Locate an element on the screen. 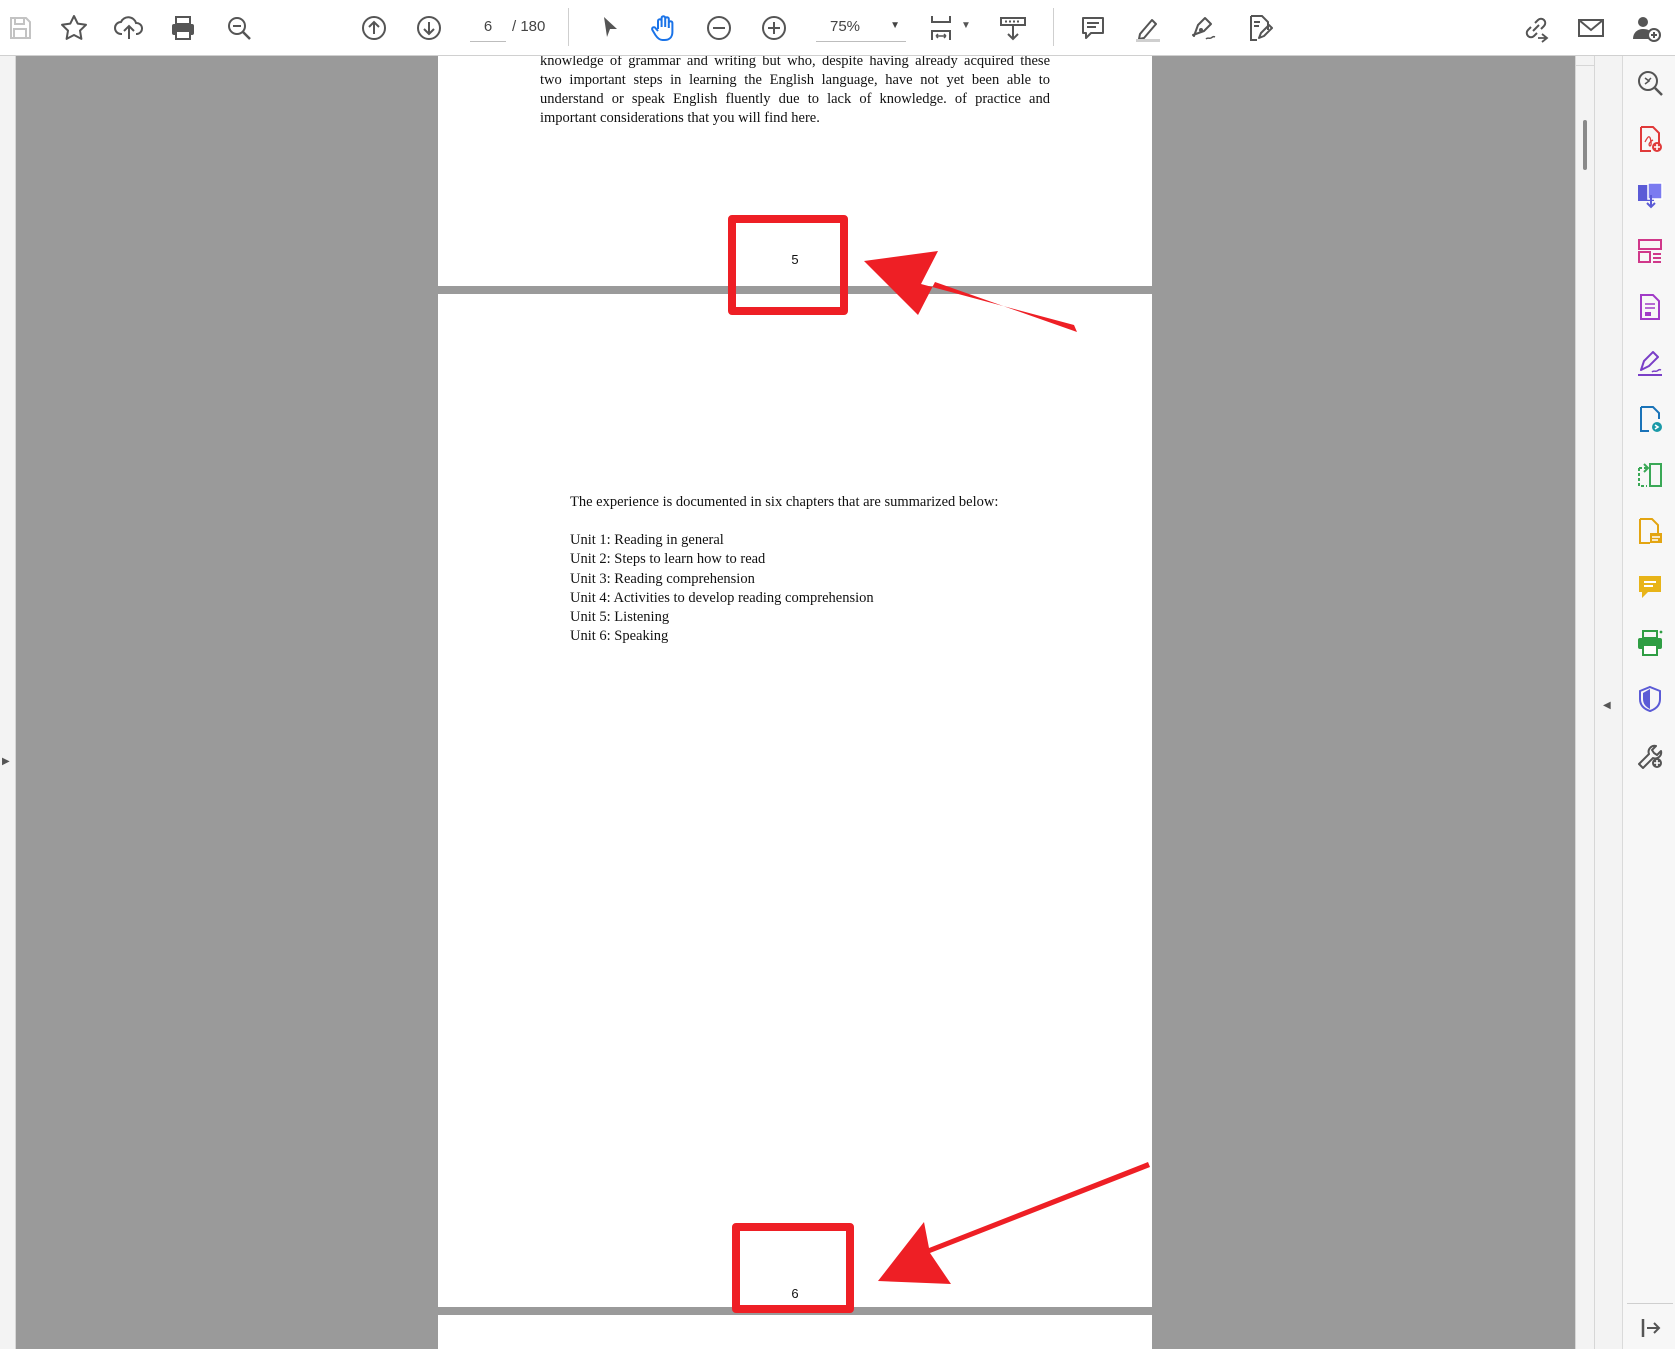 Image resolution: width=1675 pixels, height=1349 pixels. save-icon is located at coordinates (20, 28).